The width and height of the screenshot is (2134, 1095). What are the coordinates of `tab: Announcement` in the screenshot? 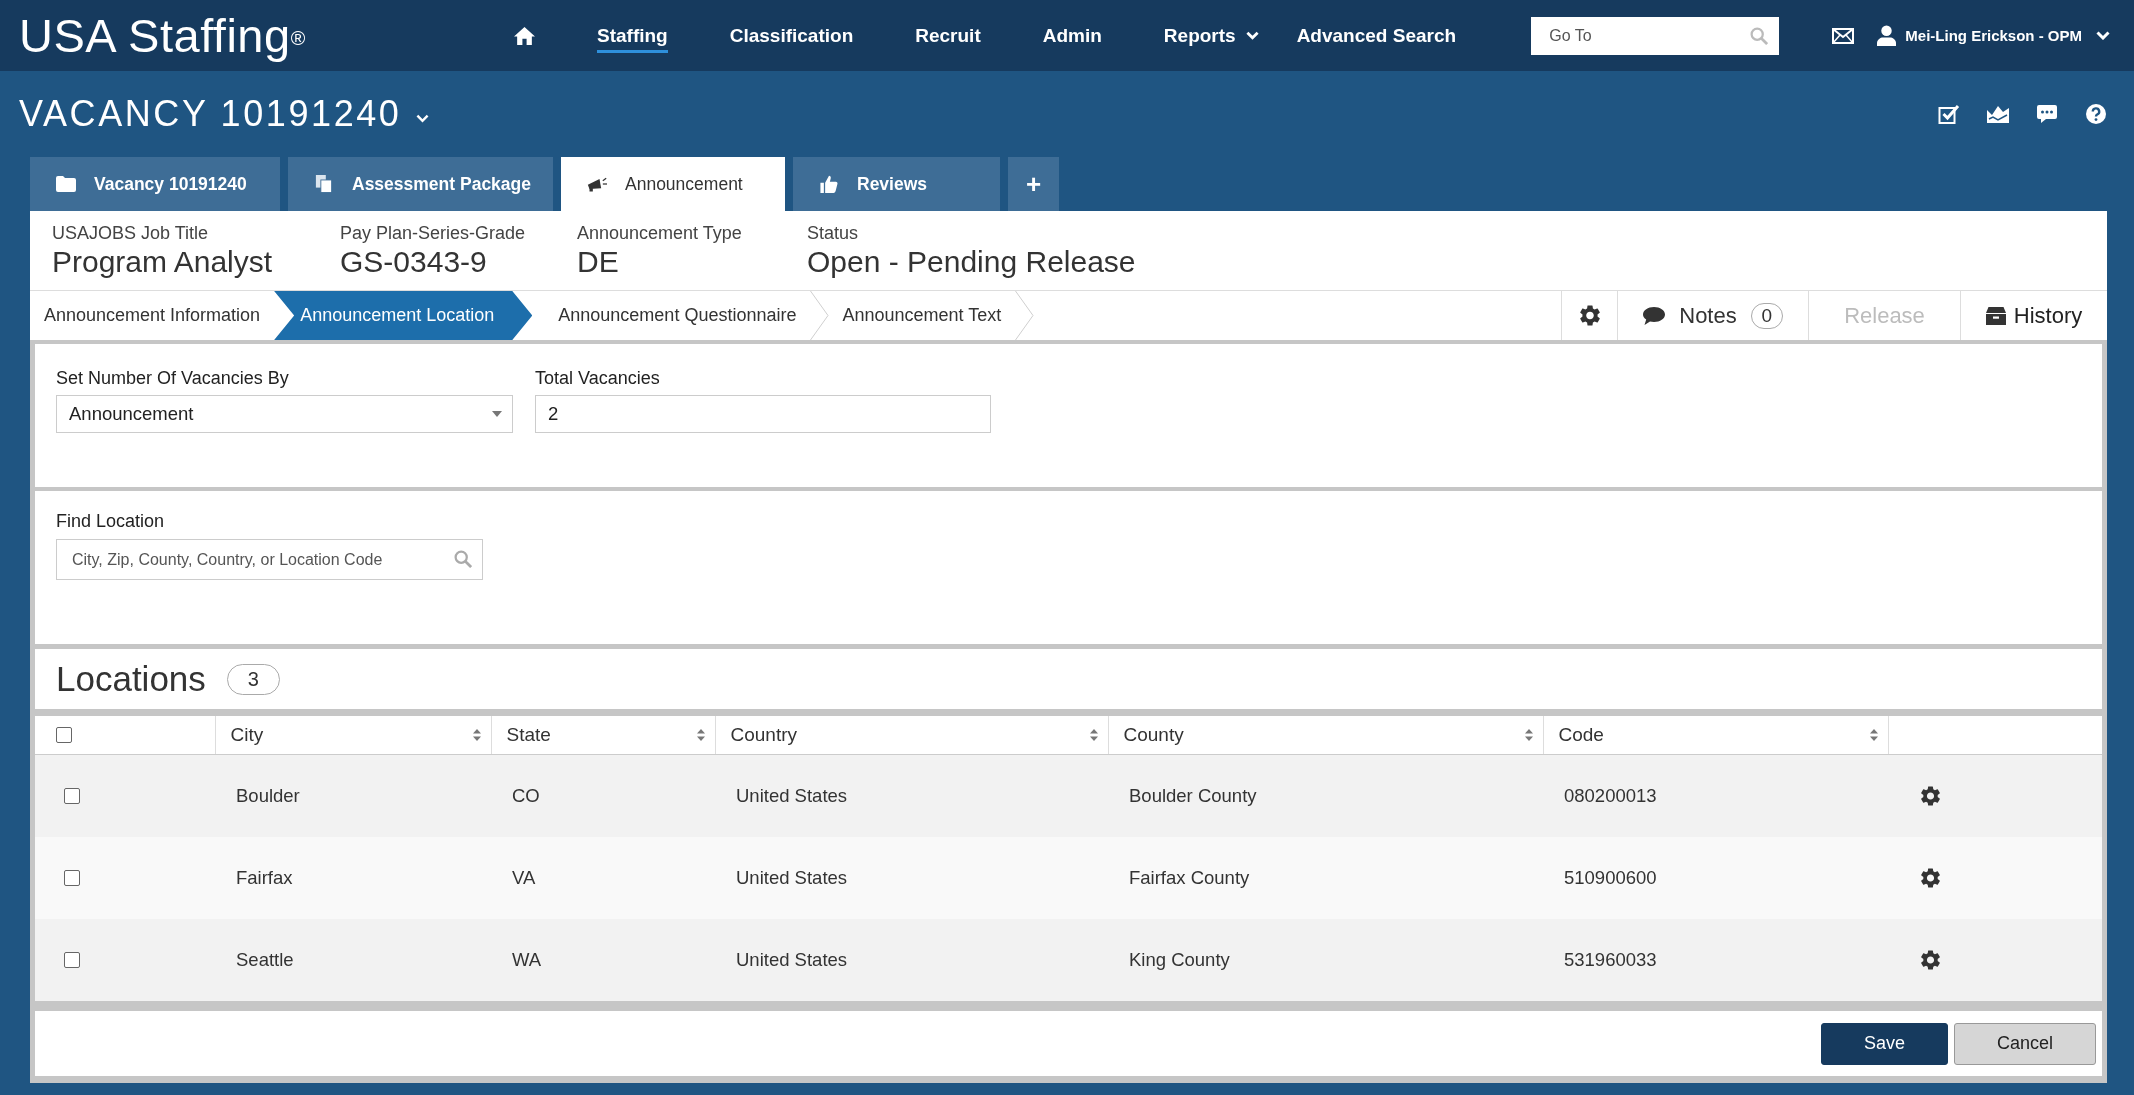 It's located at (673, 184).